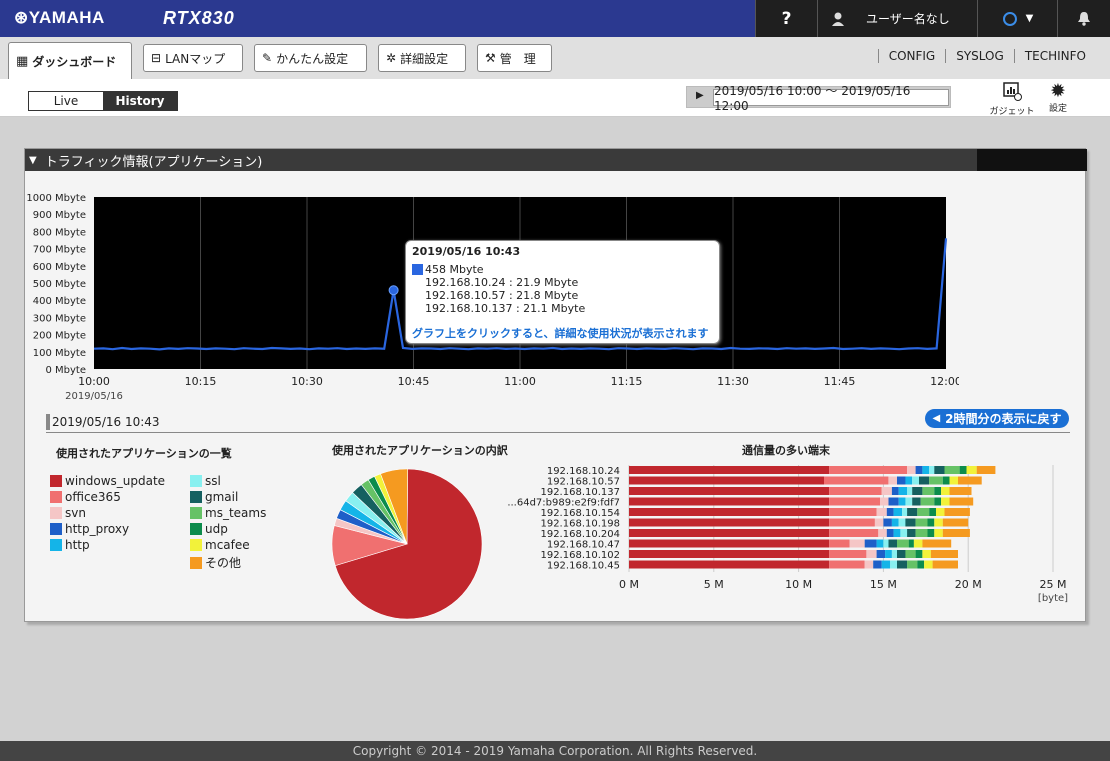 The height and width of the screenshot is (761, 1110). I want to click on legend-label: office365, so click(93, 497).